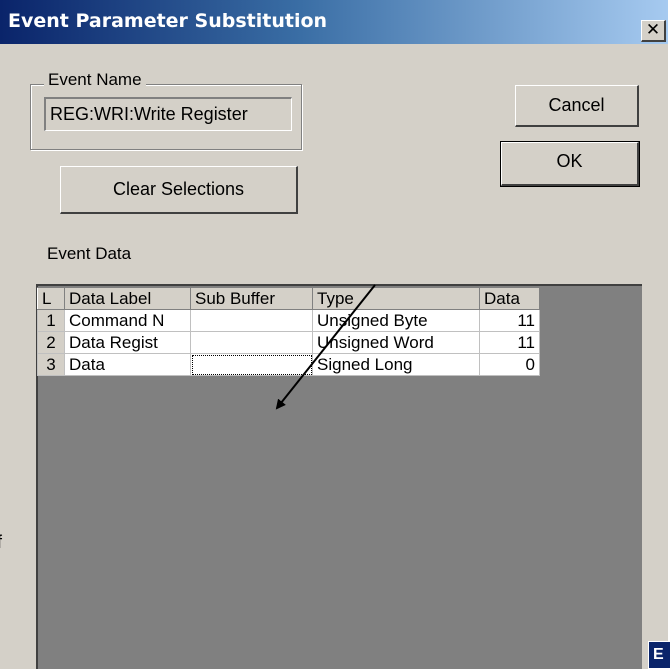  I want to click on data-label-text: Data Regist, so click(113, 342).